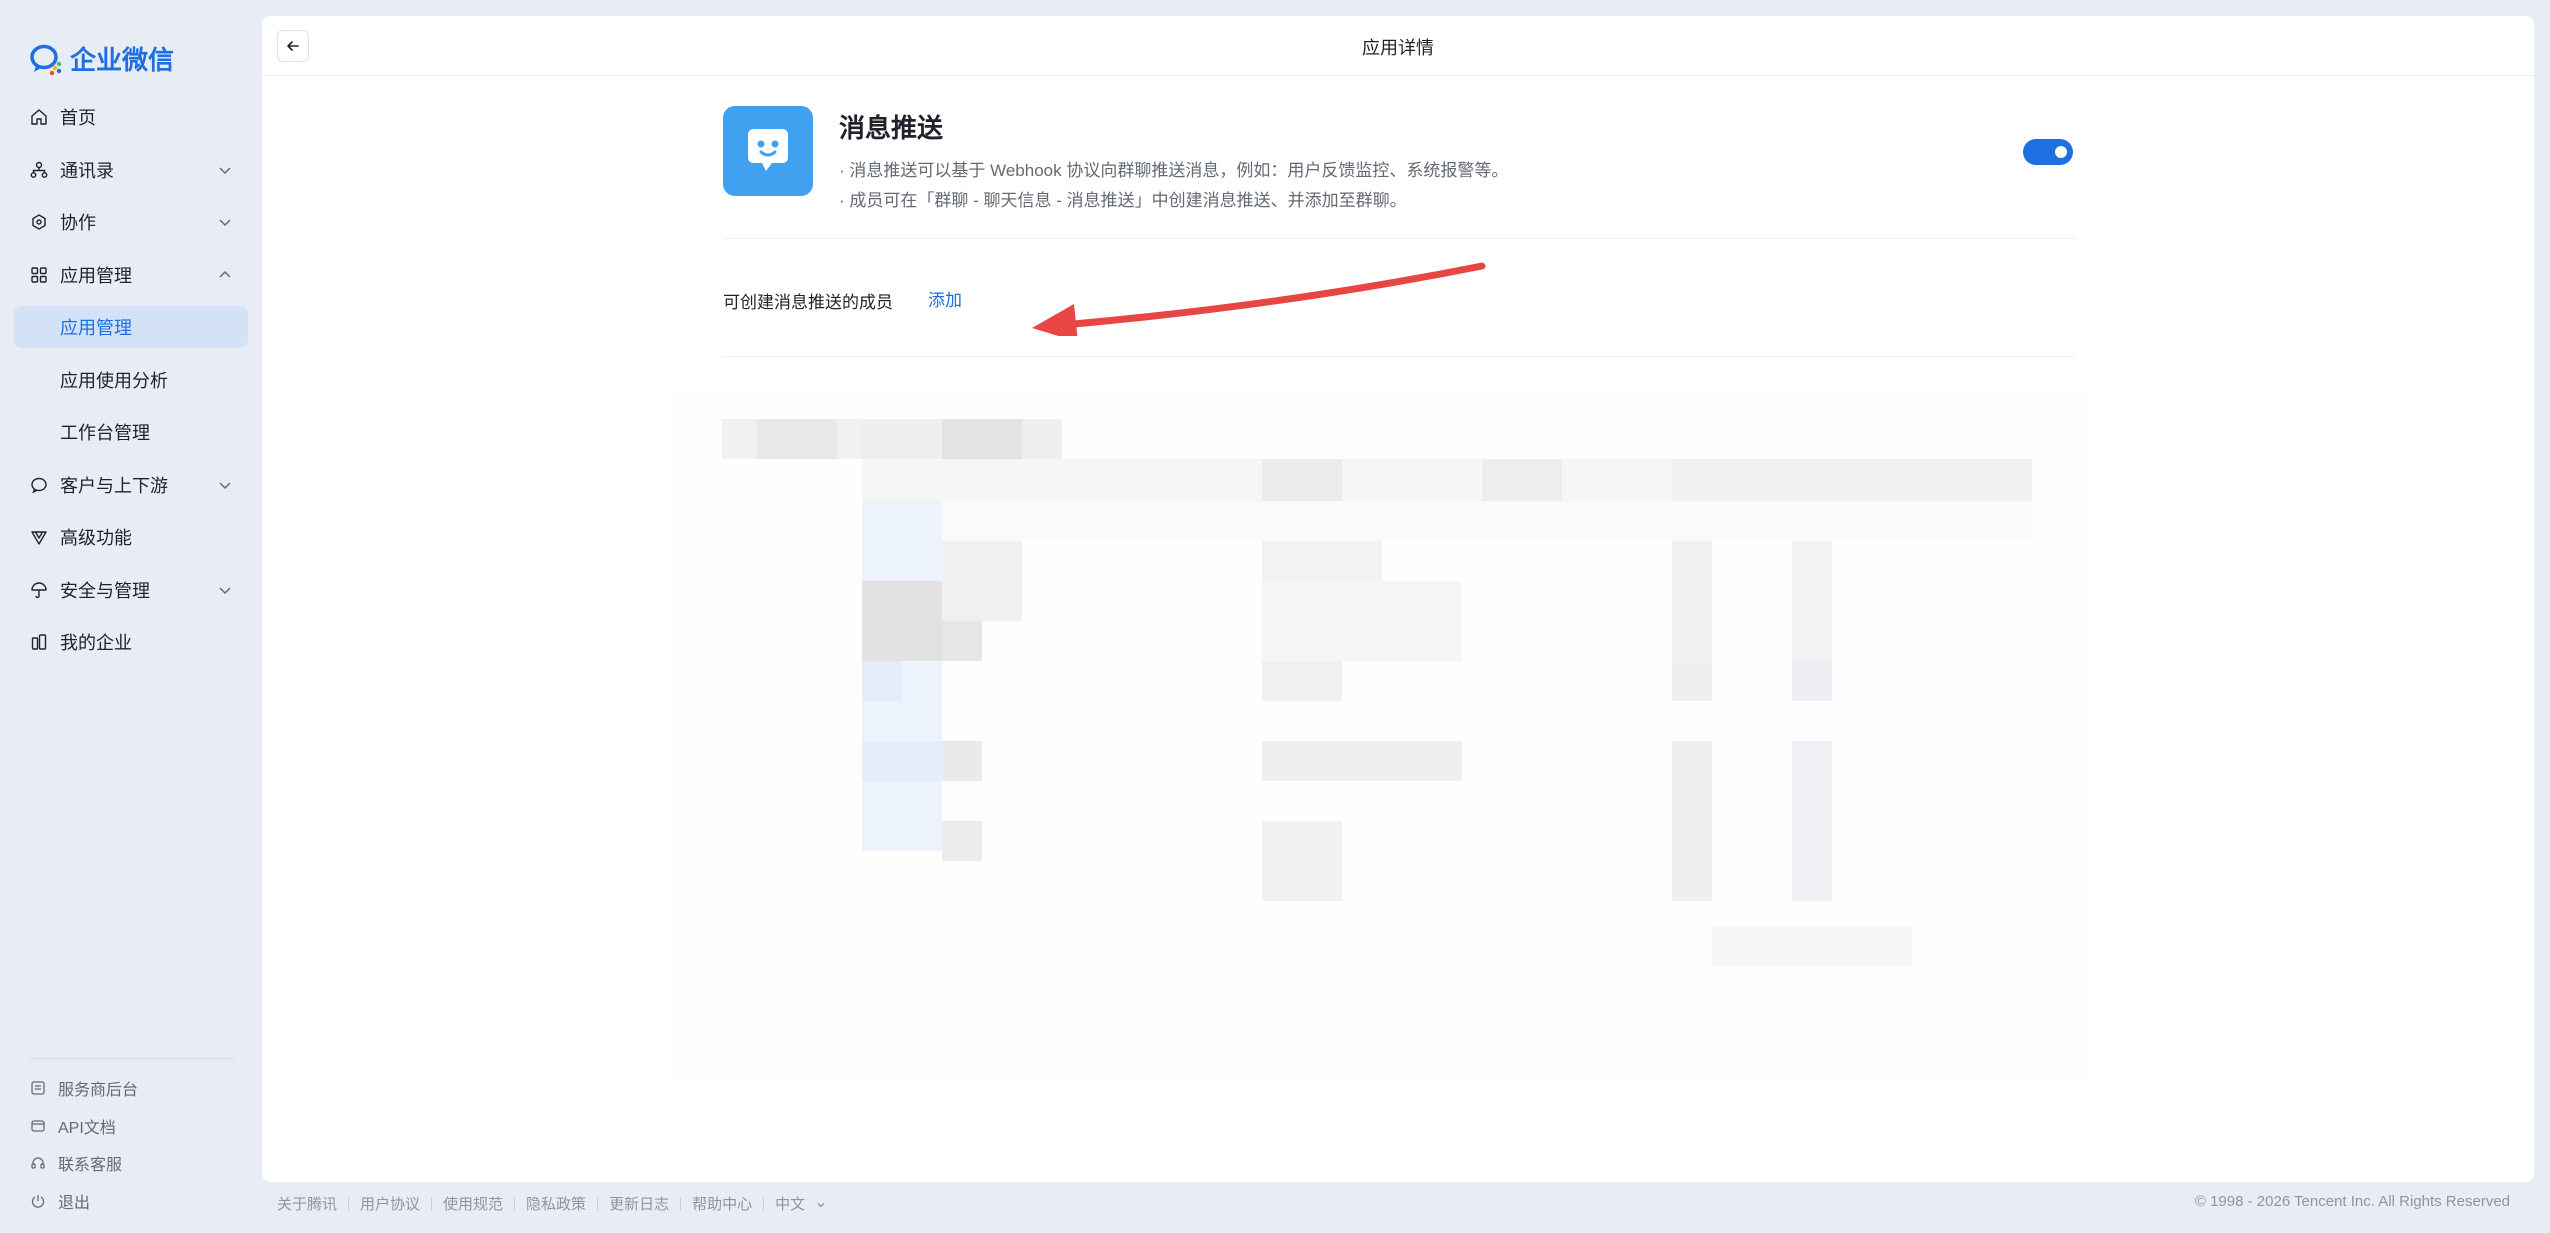  I want to click on footer-link-privacy: 隐私政策, so click(556, 1203).